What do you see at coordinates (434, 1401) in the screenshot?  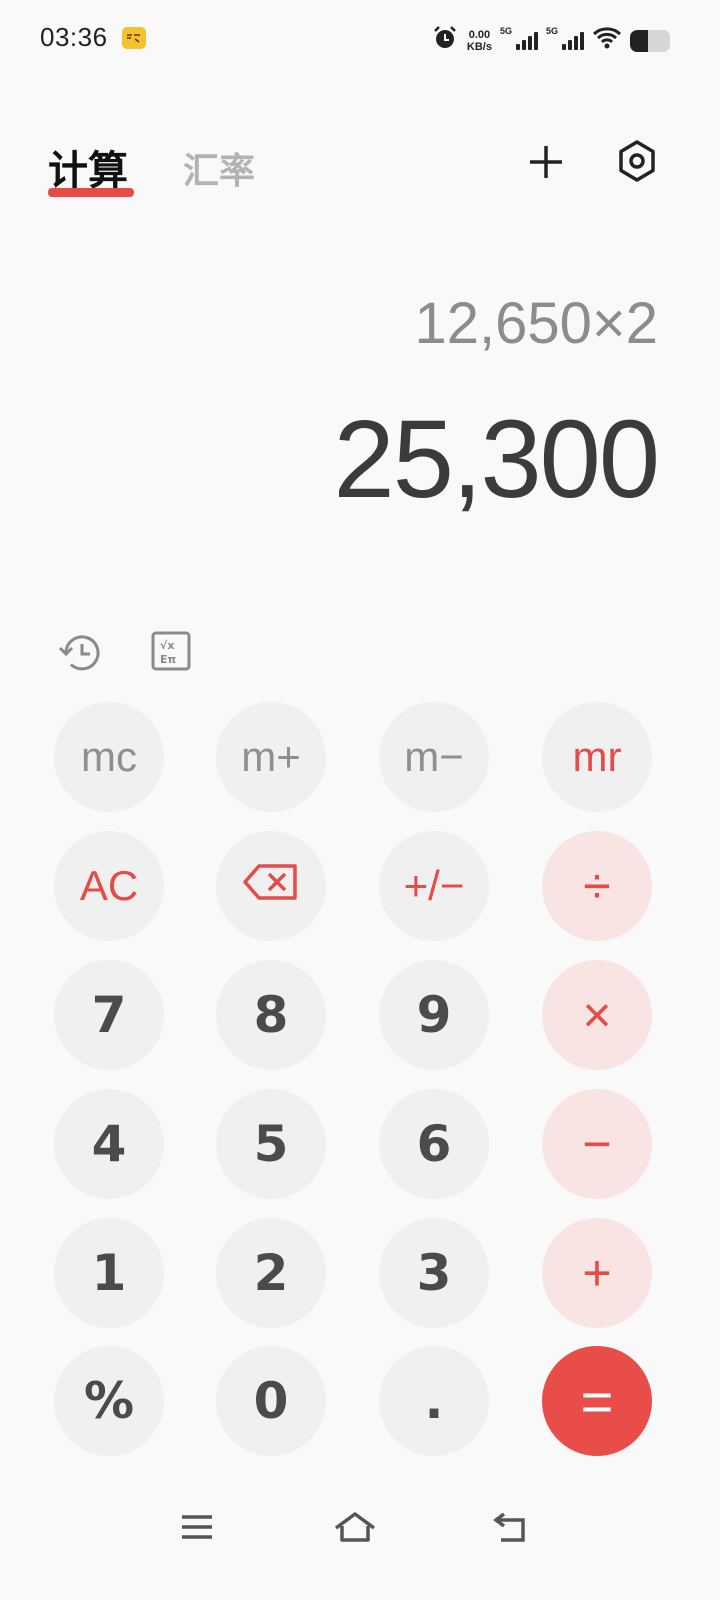 I see `decimal-button: .` at bounding box center [434, 1401].